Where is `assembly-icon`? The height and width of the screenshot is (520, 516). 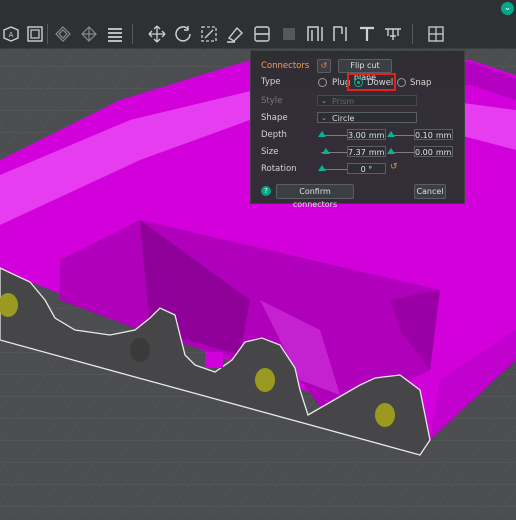
assembly-icon is located at coordinates (436, 34).